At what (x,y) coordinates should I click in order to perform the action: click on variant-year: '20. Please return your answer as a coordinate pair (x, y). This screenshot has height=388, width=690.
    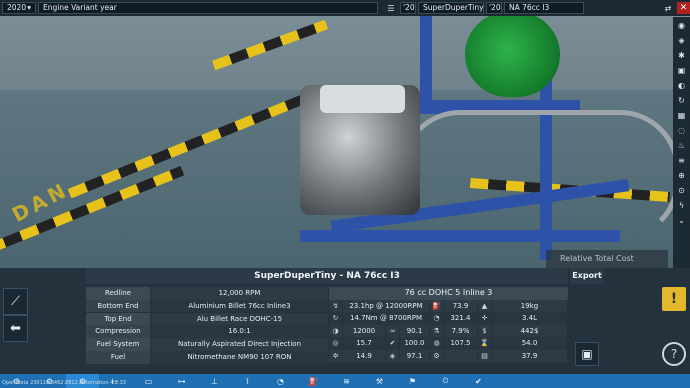
    Looking at the image, I should click on (494, 8).